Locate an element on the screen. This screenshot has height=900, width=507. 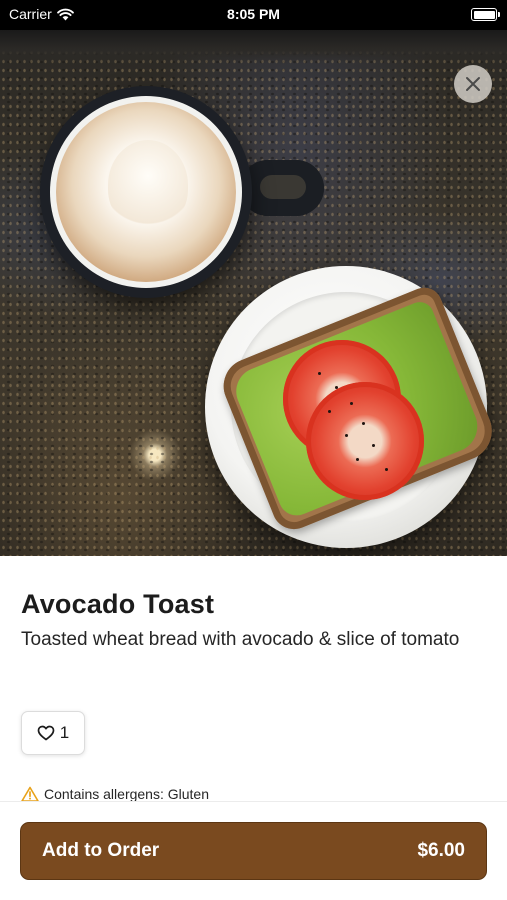
battery-icon is located at coordinates (485, 14).